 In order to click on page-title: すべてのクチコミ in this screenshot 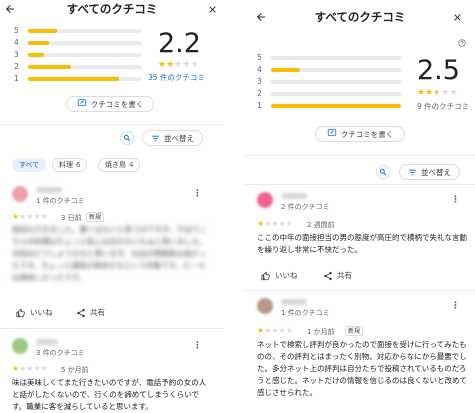, I will do `click(360, 17)`.